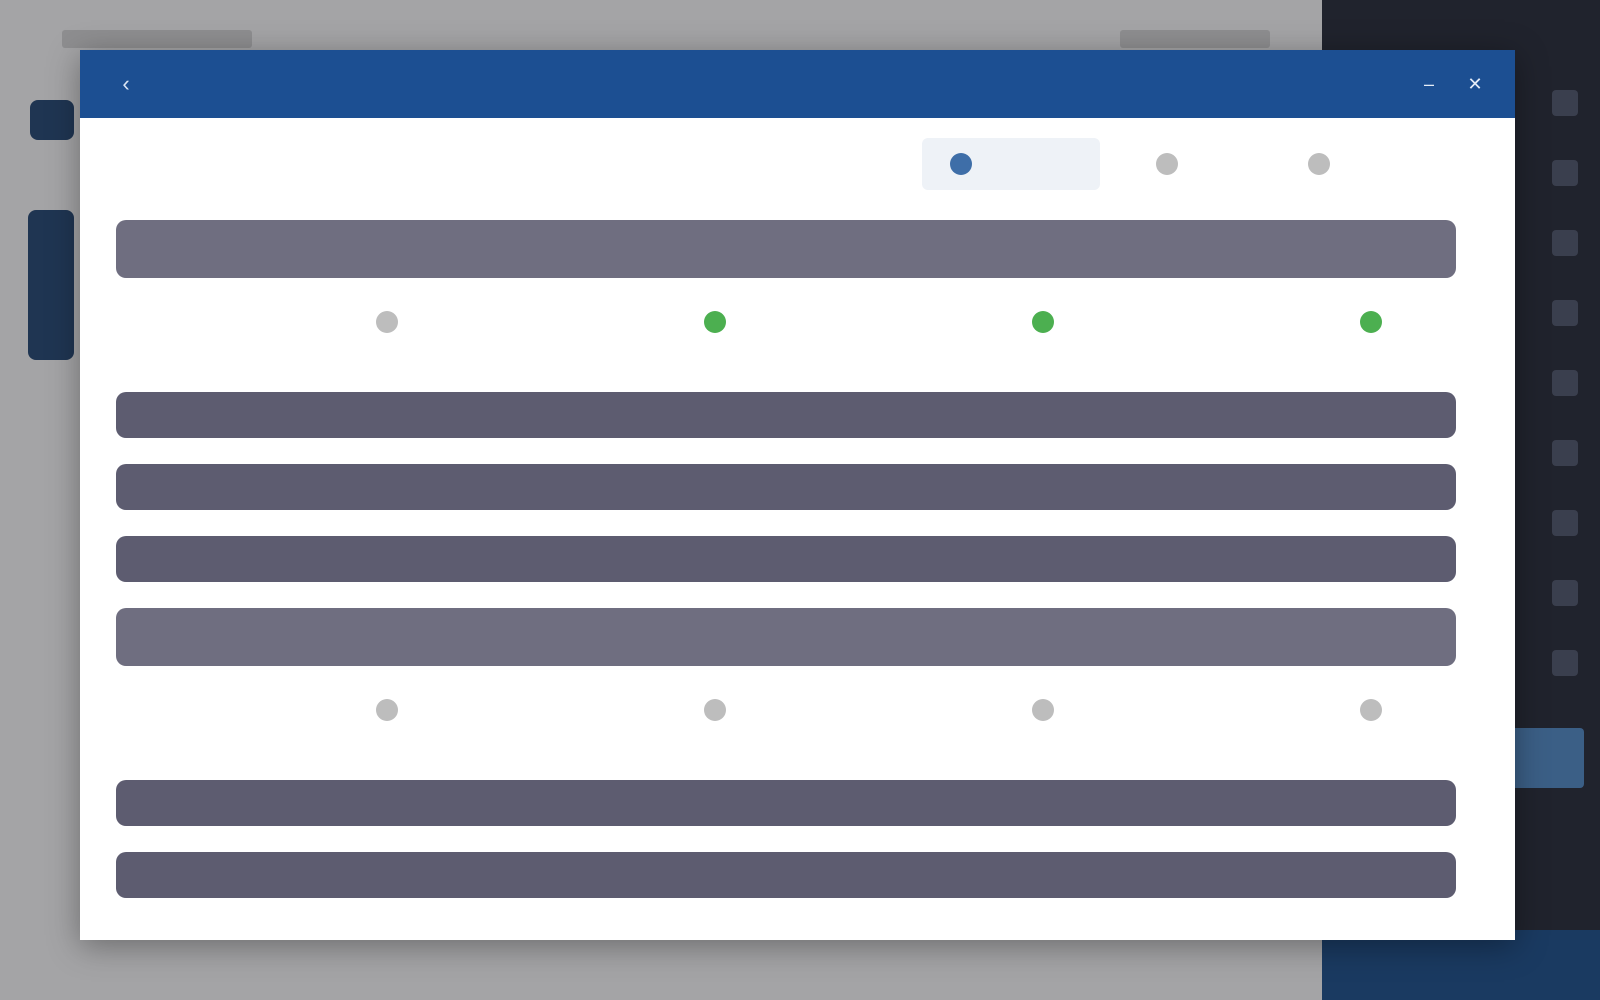  I want to click on header-link, so click(1315, 84).